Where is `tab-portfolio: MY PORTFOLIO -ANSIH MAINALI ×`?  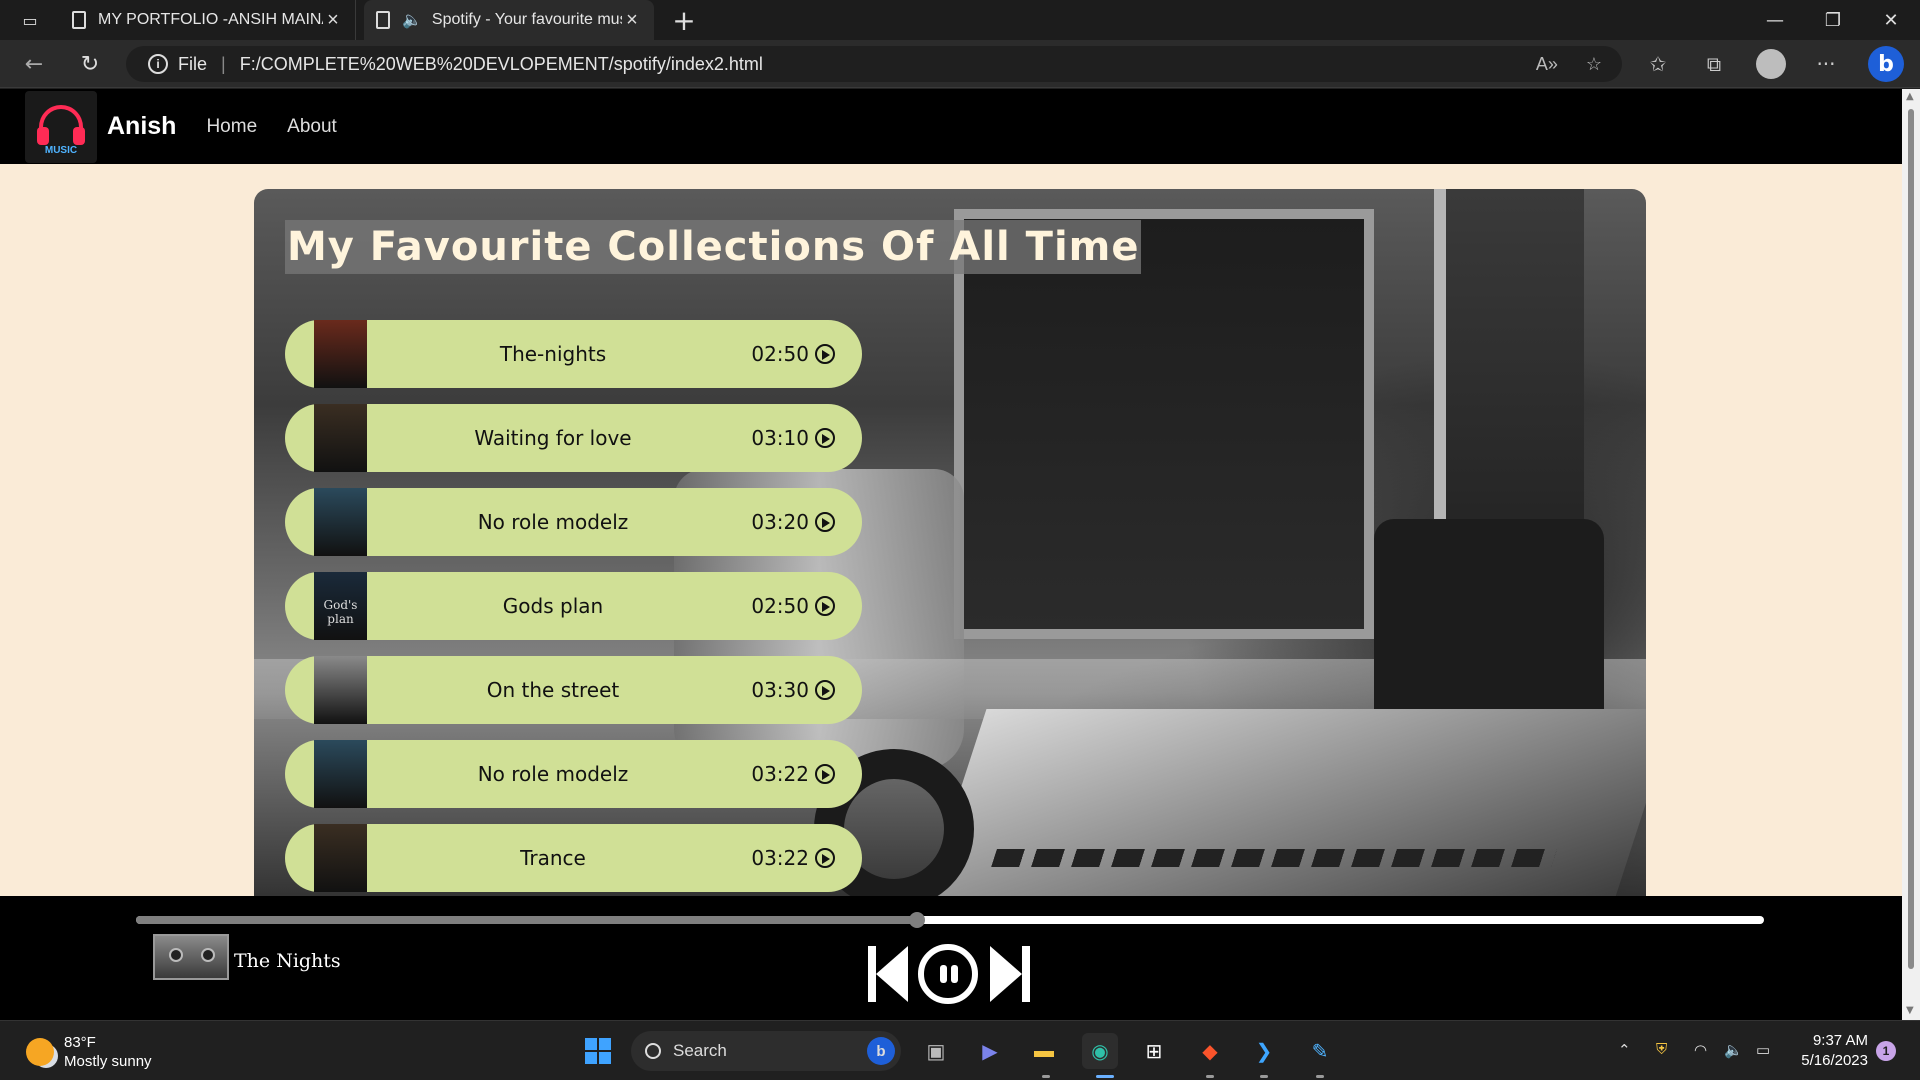 tab-portfolio: MY PORTFOLIO -ANSIH MAINALI × is located at coordinates (208, 20).